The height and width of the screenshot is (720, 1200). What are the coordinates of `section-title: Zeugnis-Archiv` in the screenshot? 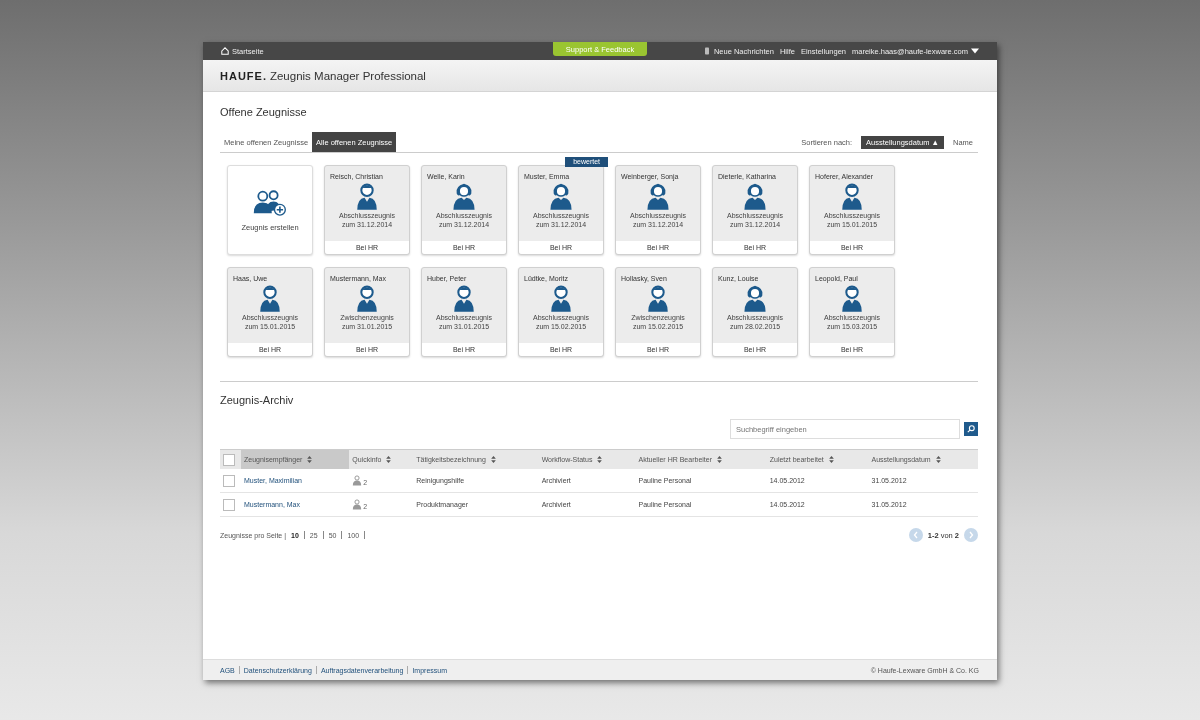 It's located at (257, 401).